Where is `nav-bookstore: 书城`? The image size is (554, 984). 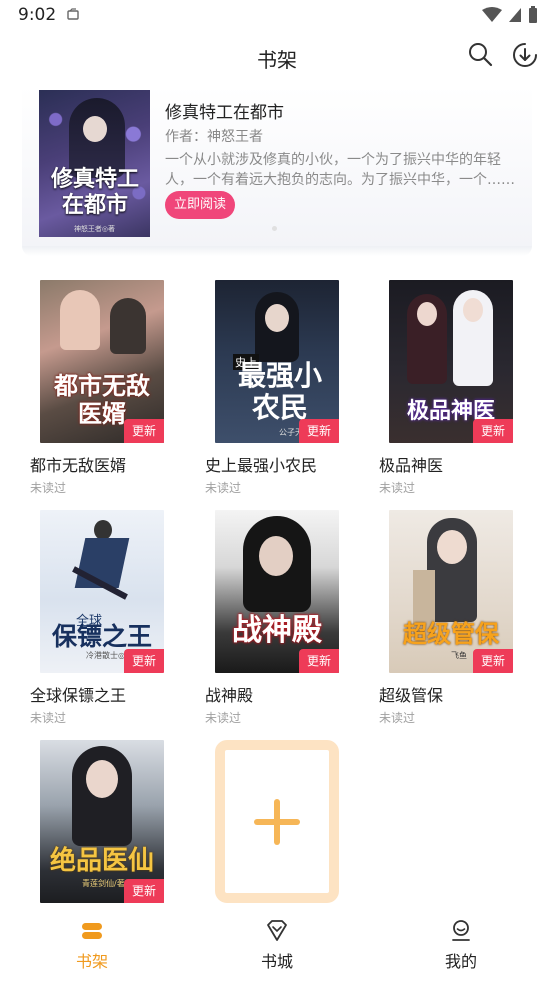
nav-bookstore: 书城 is located at coordinates (277, 945).